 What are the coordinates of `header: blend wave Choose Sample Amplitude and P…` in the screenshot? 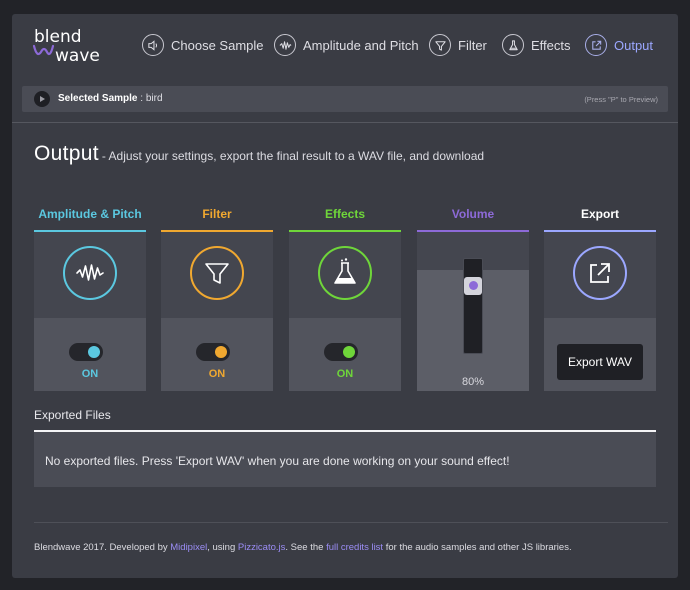 It's located at (345, 45).